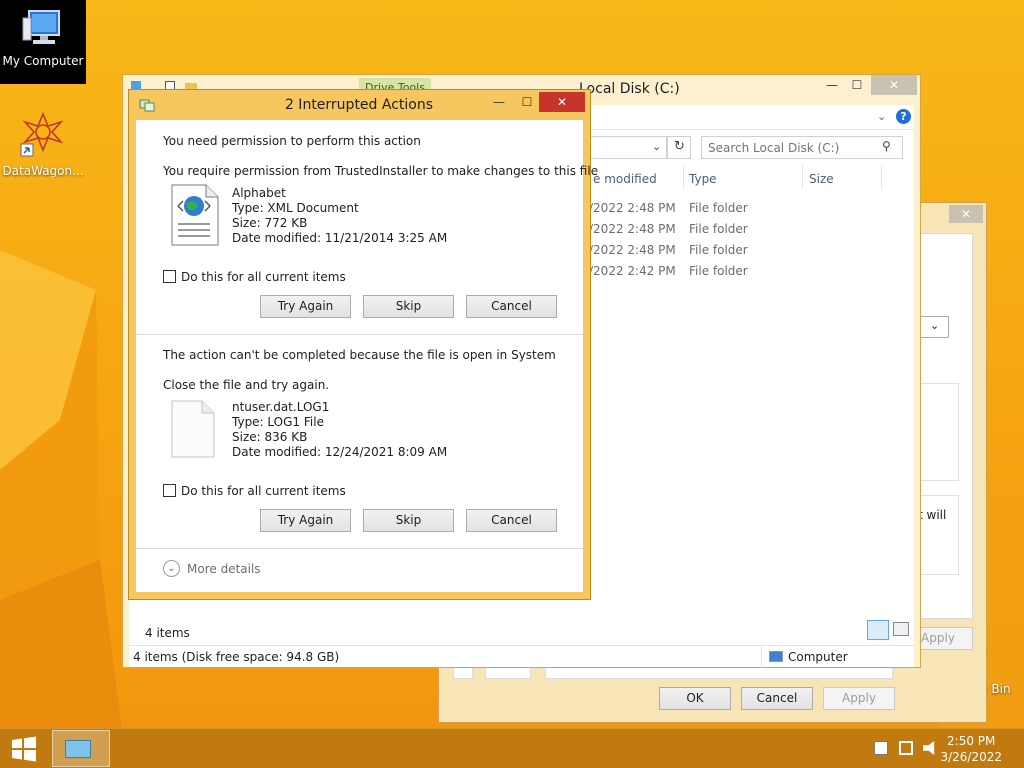 This screenshot has width=1024, height=768. Describe the element at coordinates (408, 306) in the screenshot. I see `section1-skip-button: Skip` at that location.